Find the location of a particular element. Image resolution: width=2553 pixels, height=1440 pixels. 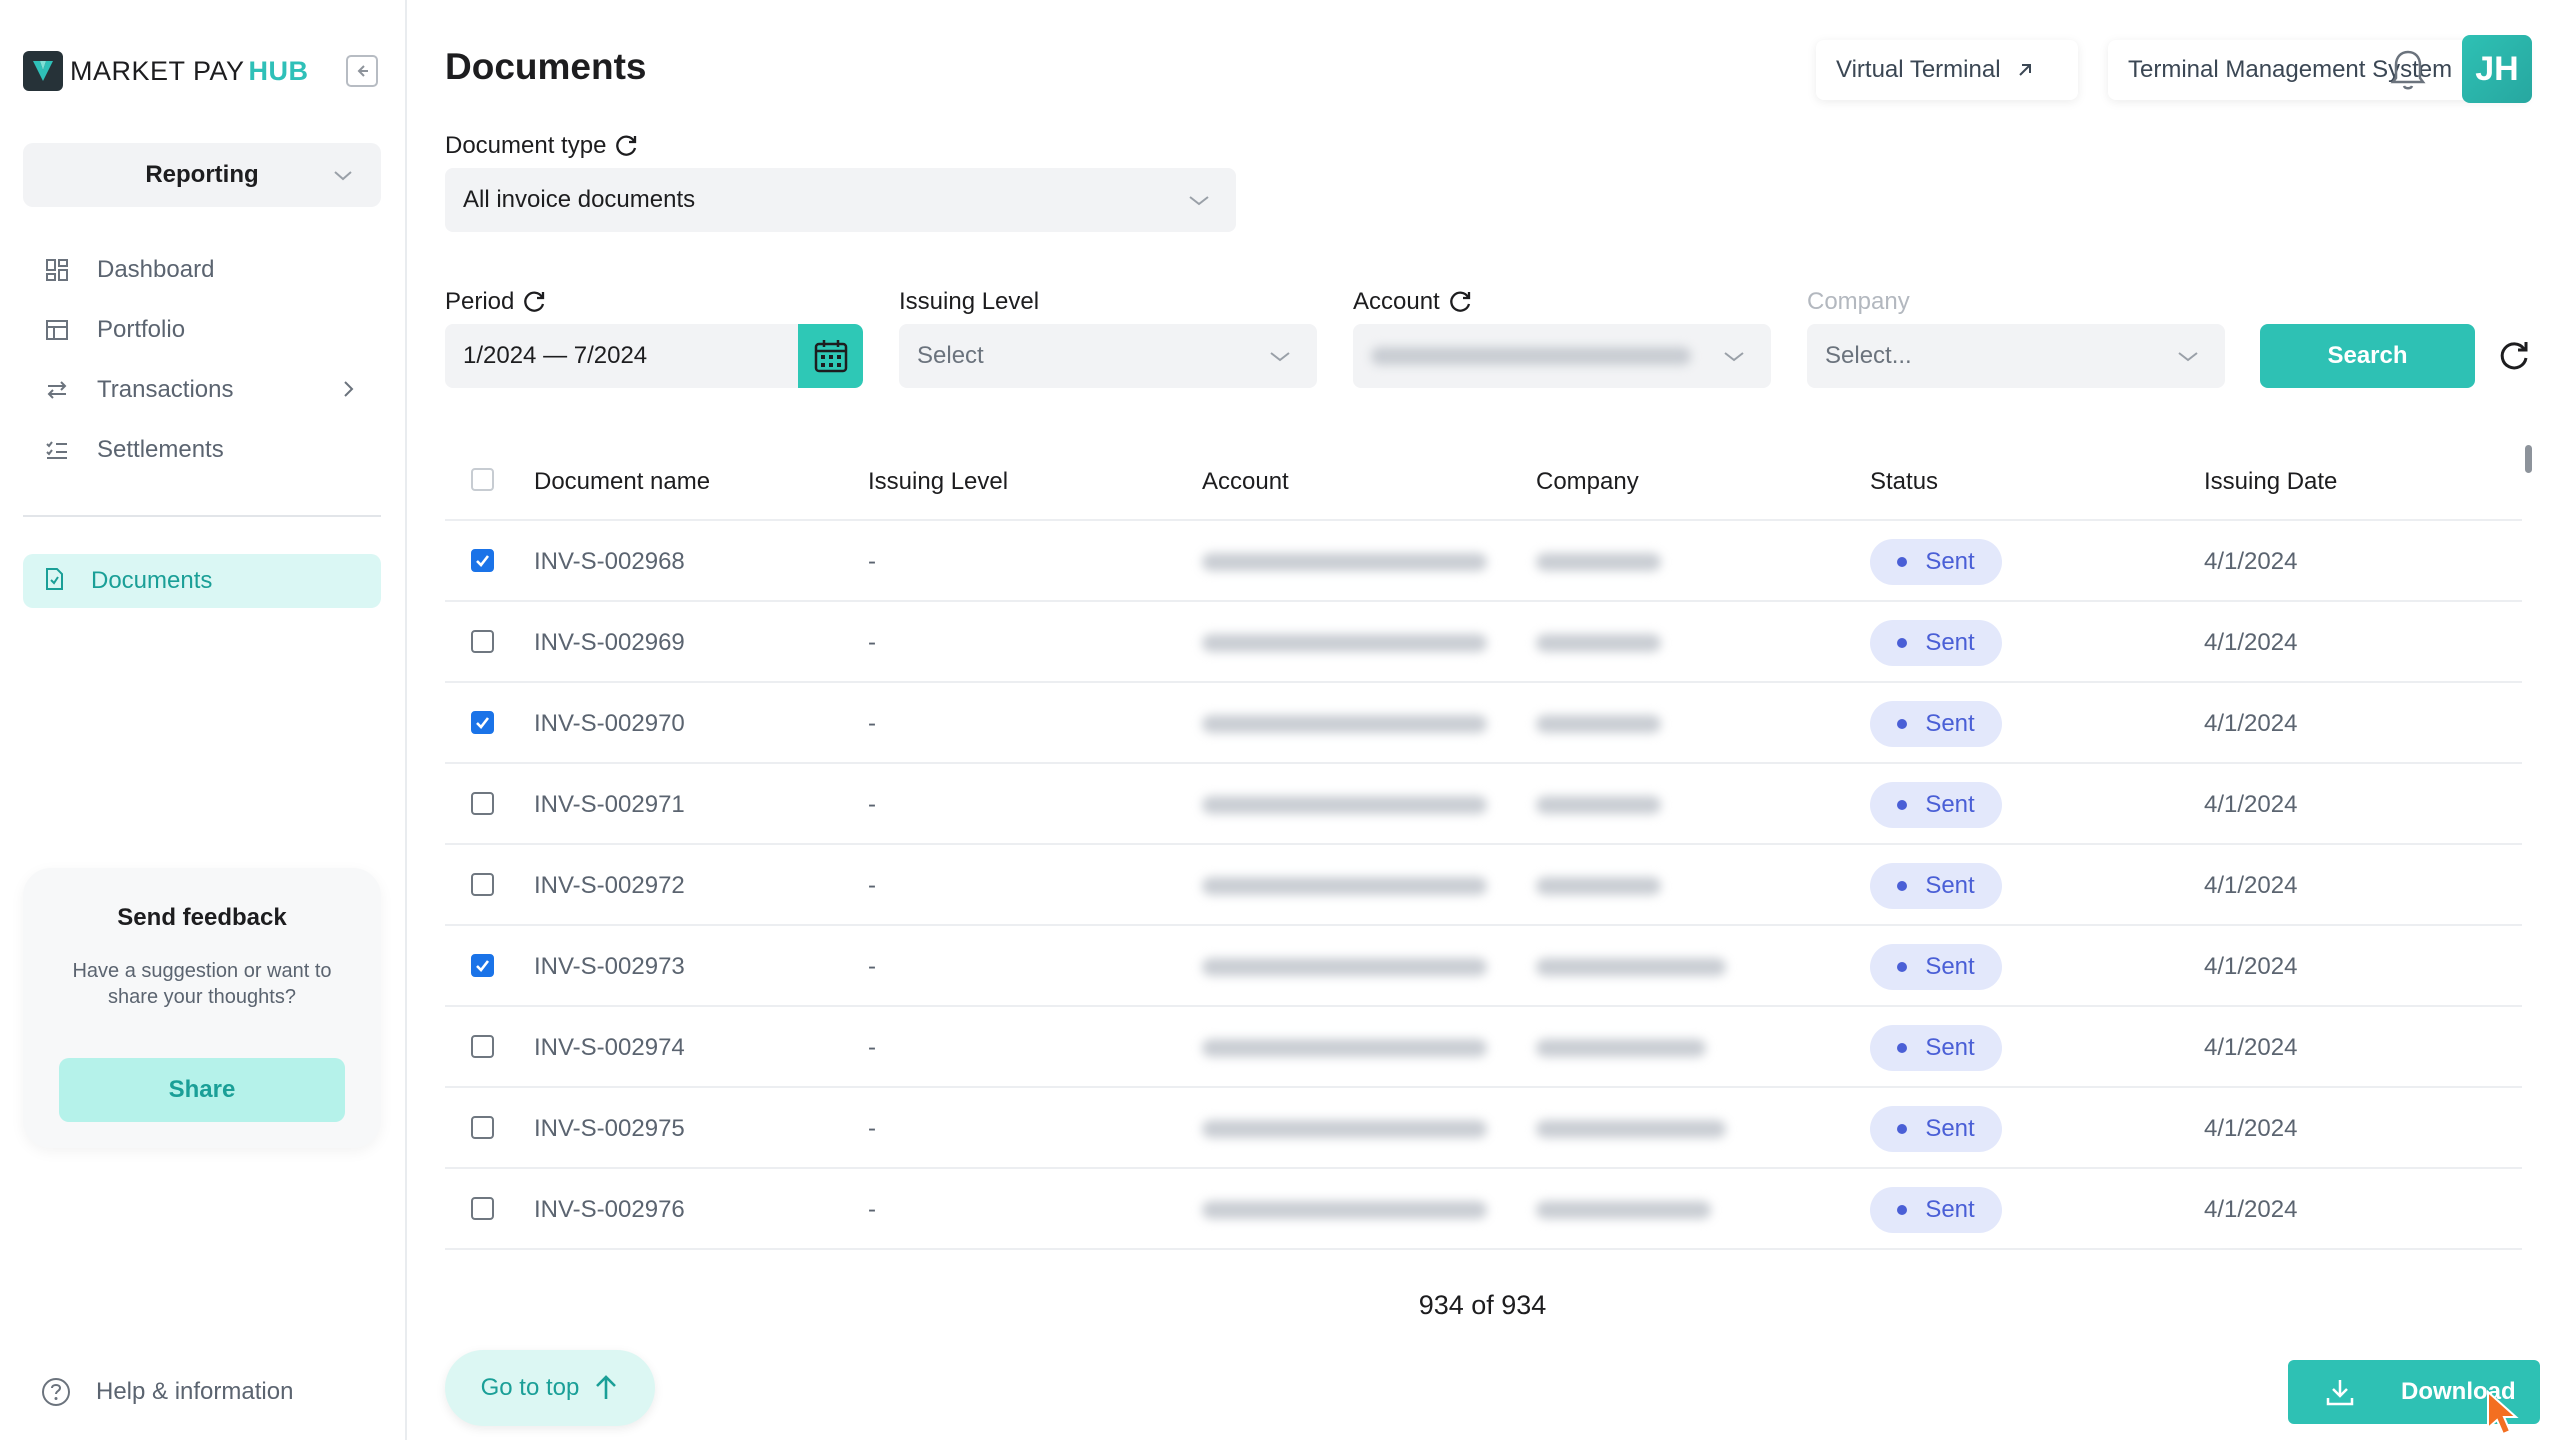

company-label: Company is located at coordinates (1858, 301).